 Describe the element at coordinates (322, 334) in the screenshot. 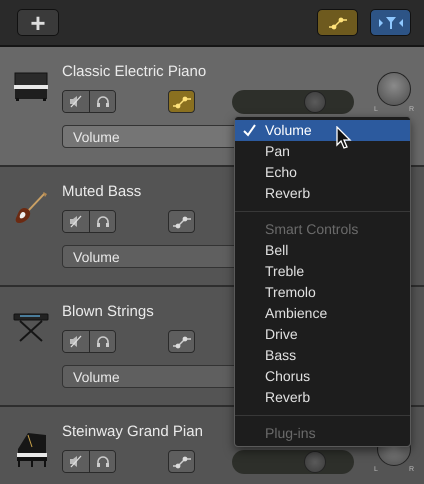

I see `menu-item: Drive` at that location.